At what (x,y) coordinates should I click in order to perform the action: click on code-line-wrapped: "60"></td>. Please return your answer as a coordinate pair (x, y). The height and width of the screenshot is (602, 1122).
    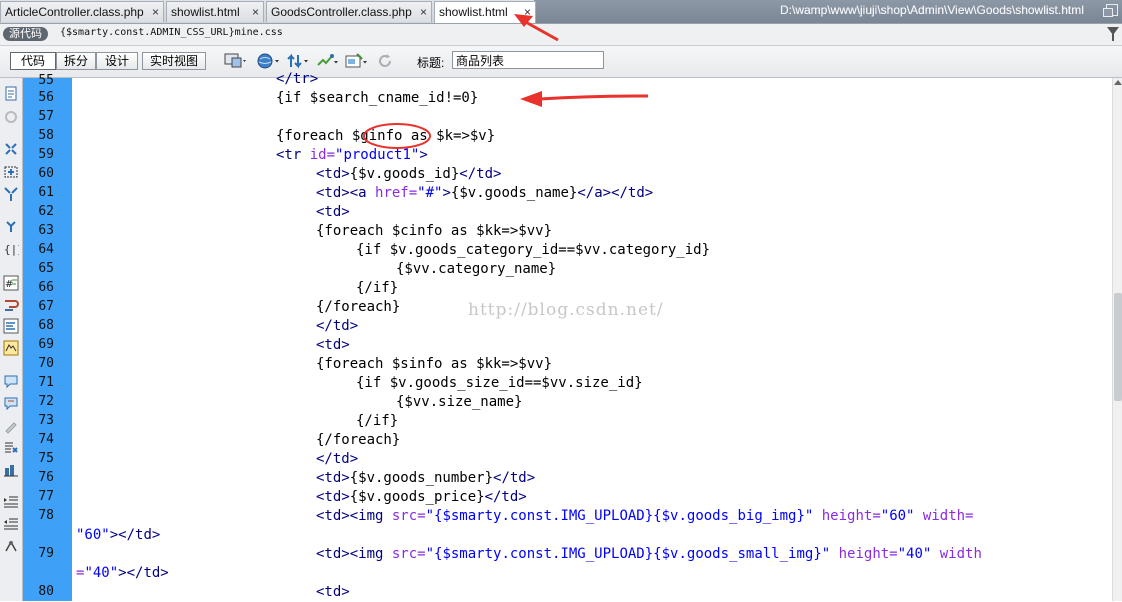
    Looking at the image, I should click on (118, 535).